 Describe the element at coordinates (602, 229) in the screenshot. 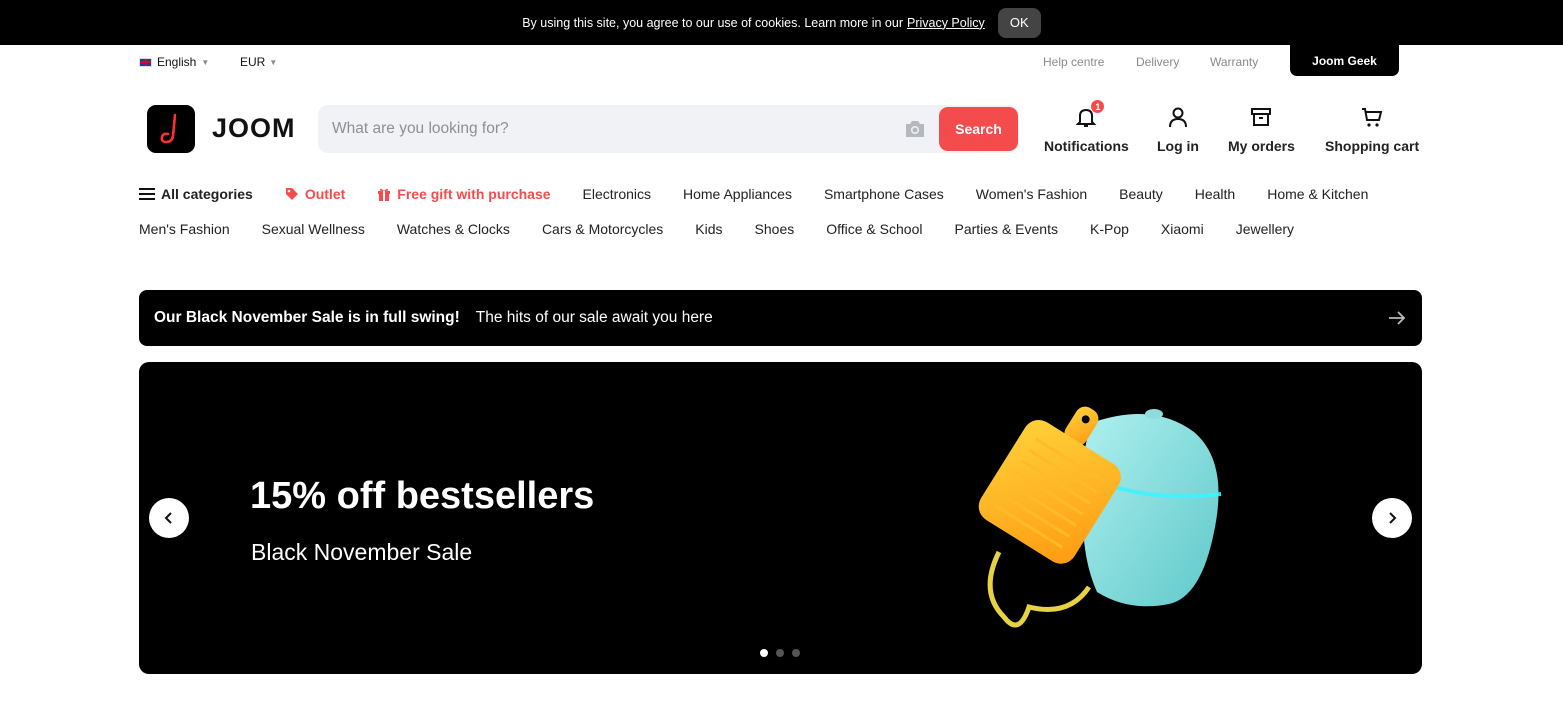

I see `category-cars-motorcycles: Cars & Motorcycles` at that location.